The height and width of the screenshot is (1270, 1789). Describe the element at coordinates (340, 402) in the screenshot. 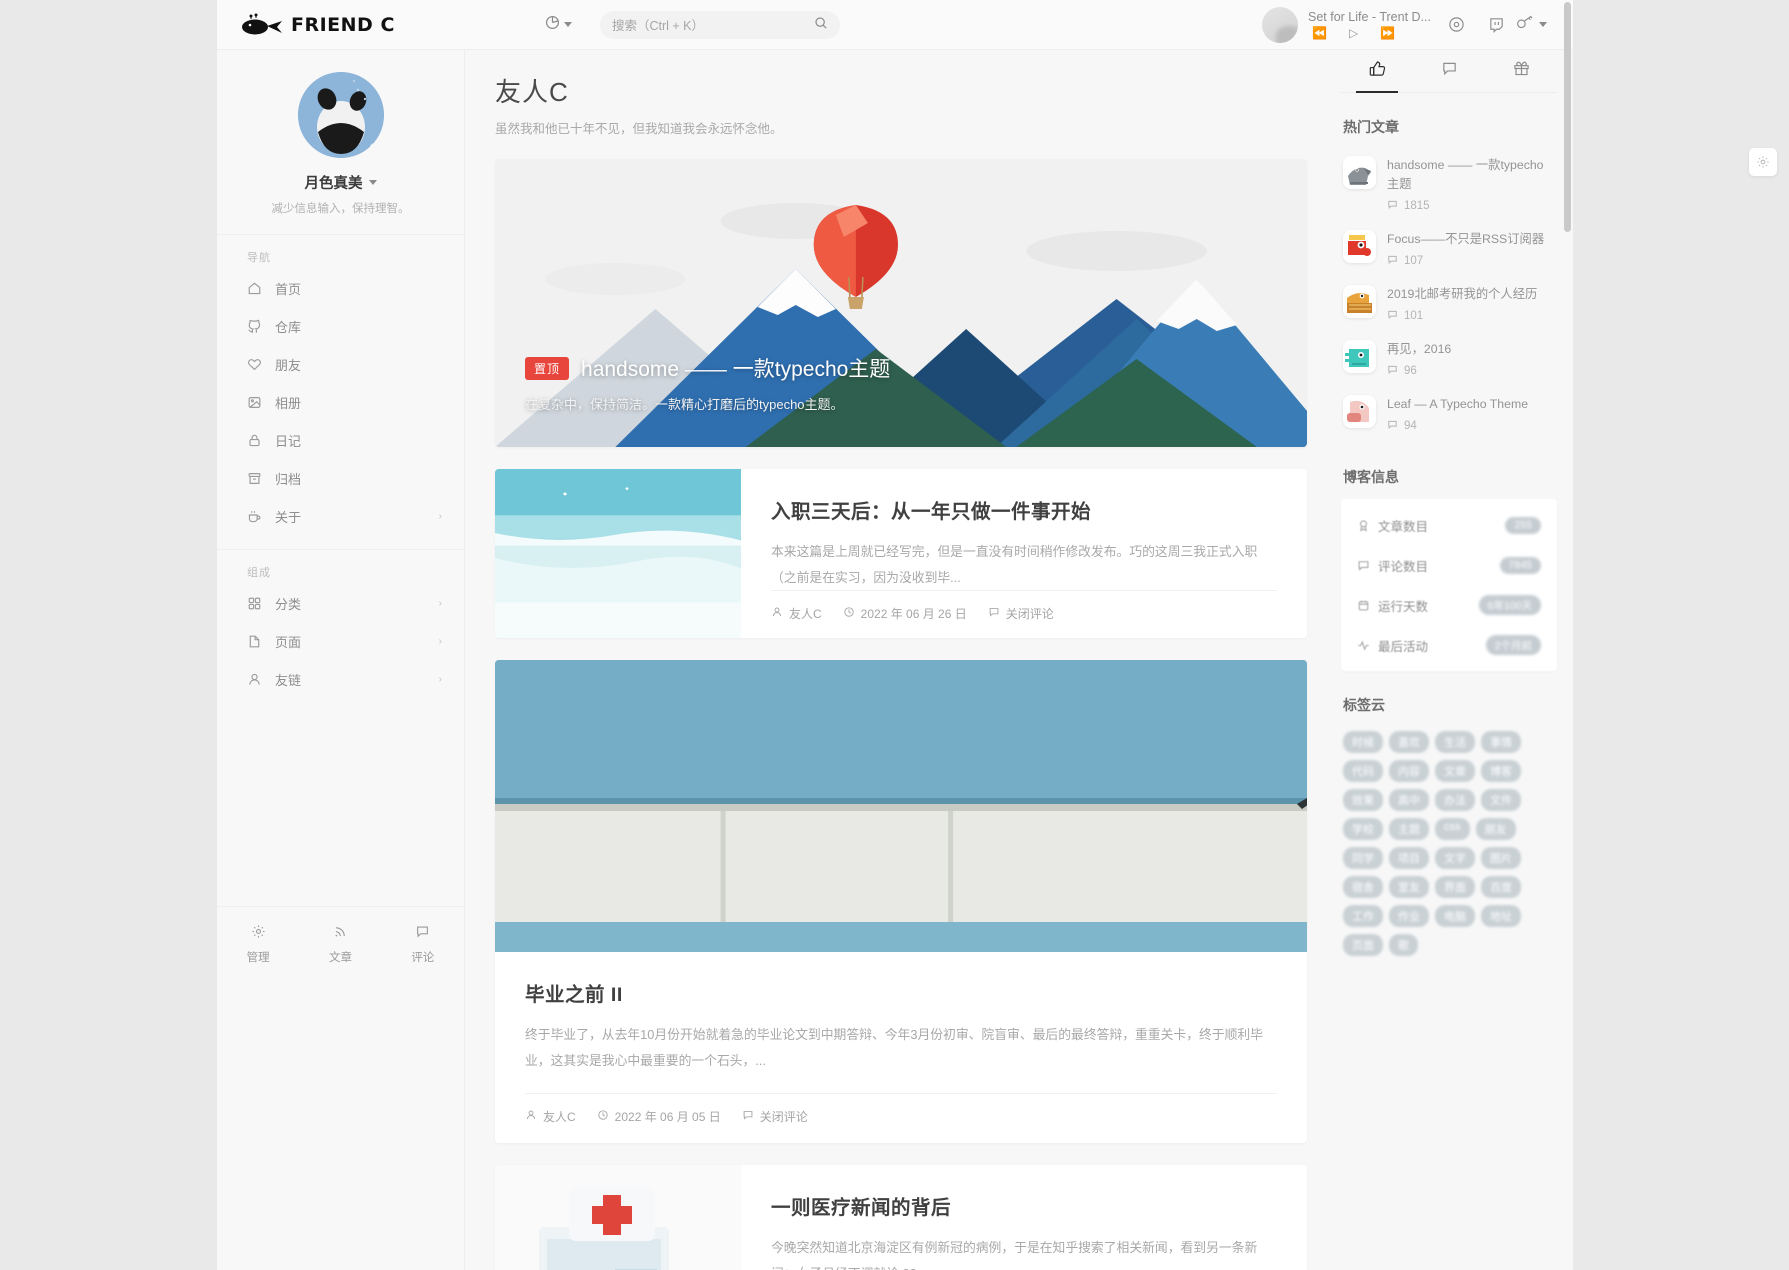

I see `sidebar-item-album: 相册` at that location.